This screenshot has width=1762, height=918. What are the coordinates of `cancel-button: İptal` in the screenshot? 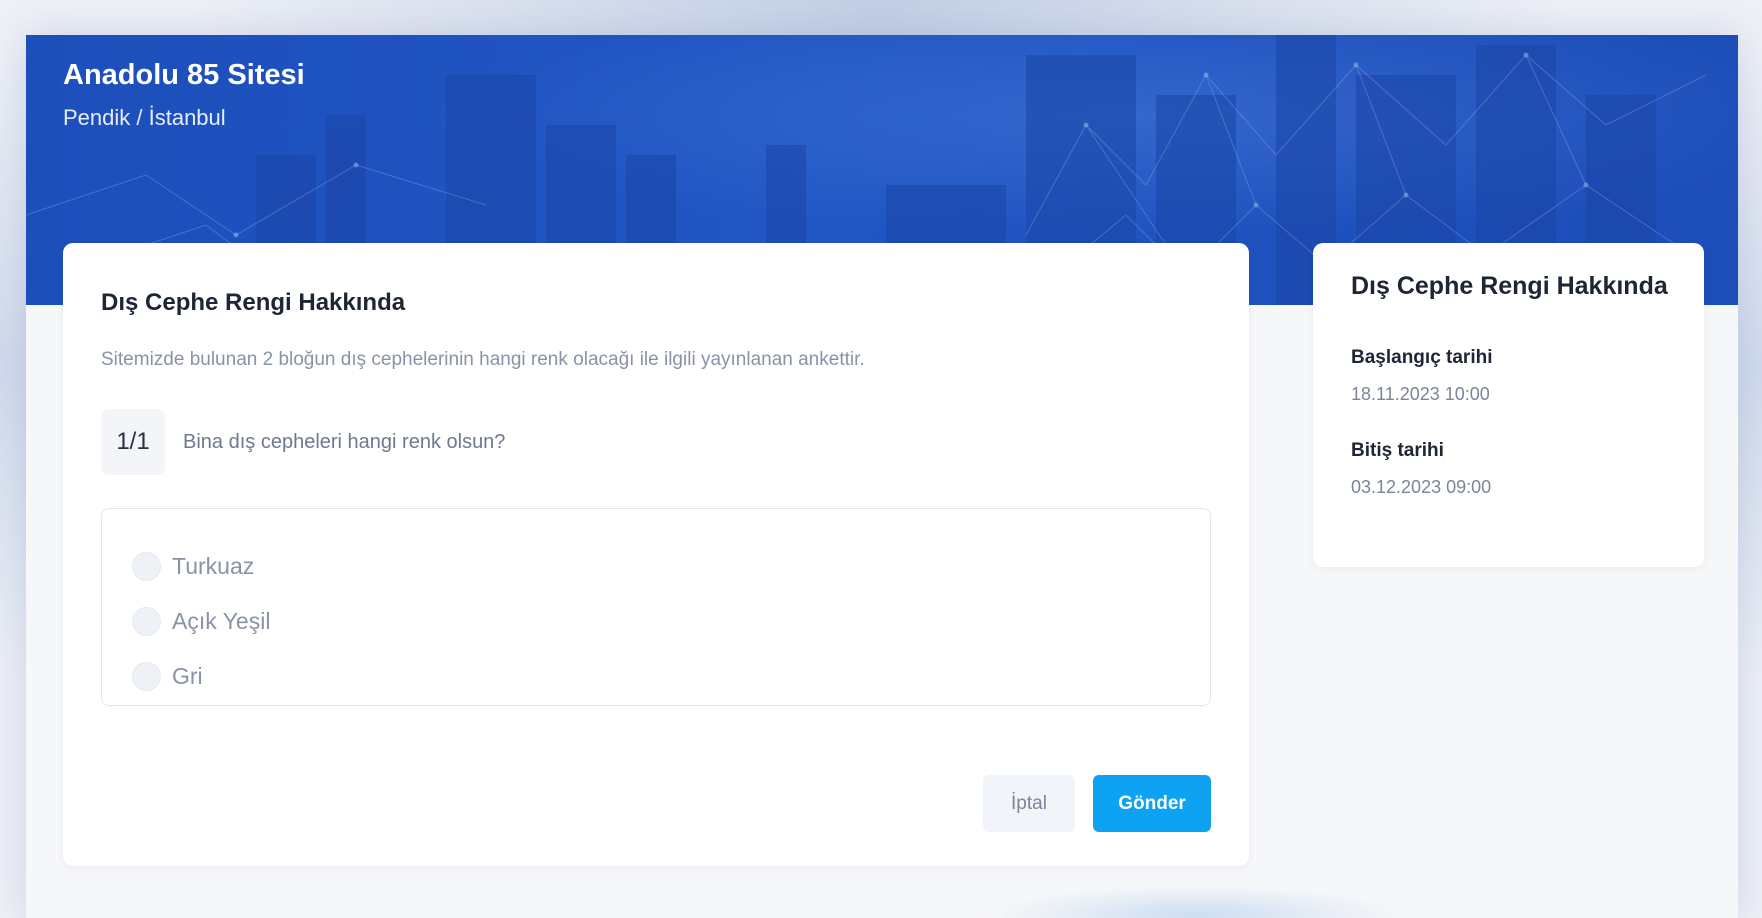 It's located at (1029, 803).